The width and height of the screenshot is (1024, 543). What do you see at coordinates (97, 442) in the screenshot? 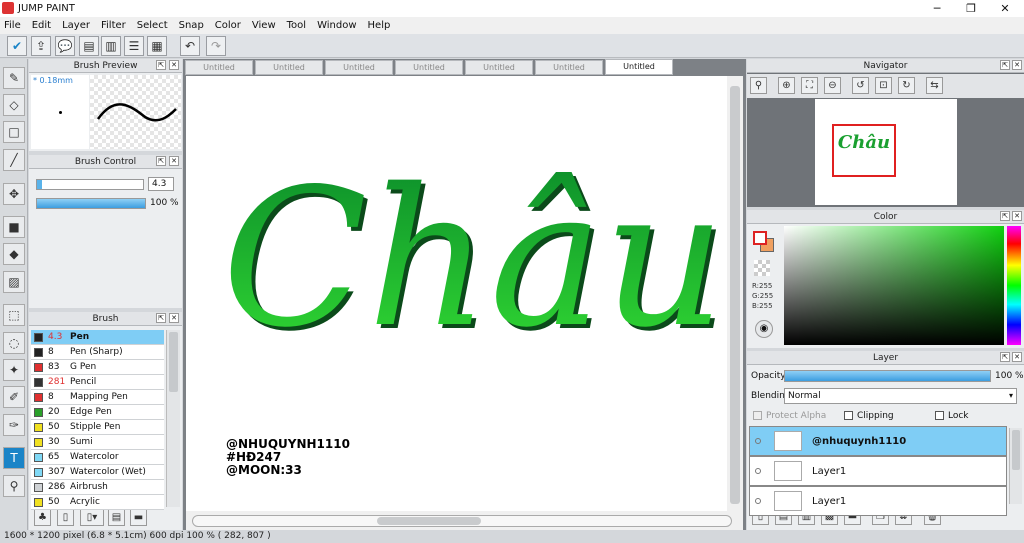
I see `brush-item: 30 Sumi` at bounding box center [97, 442].